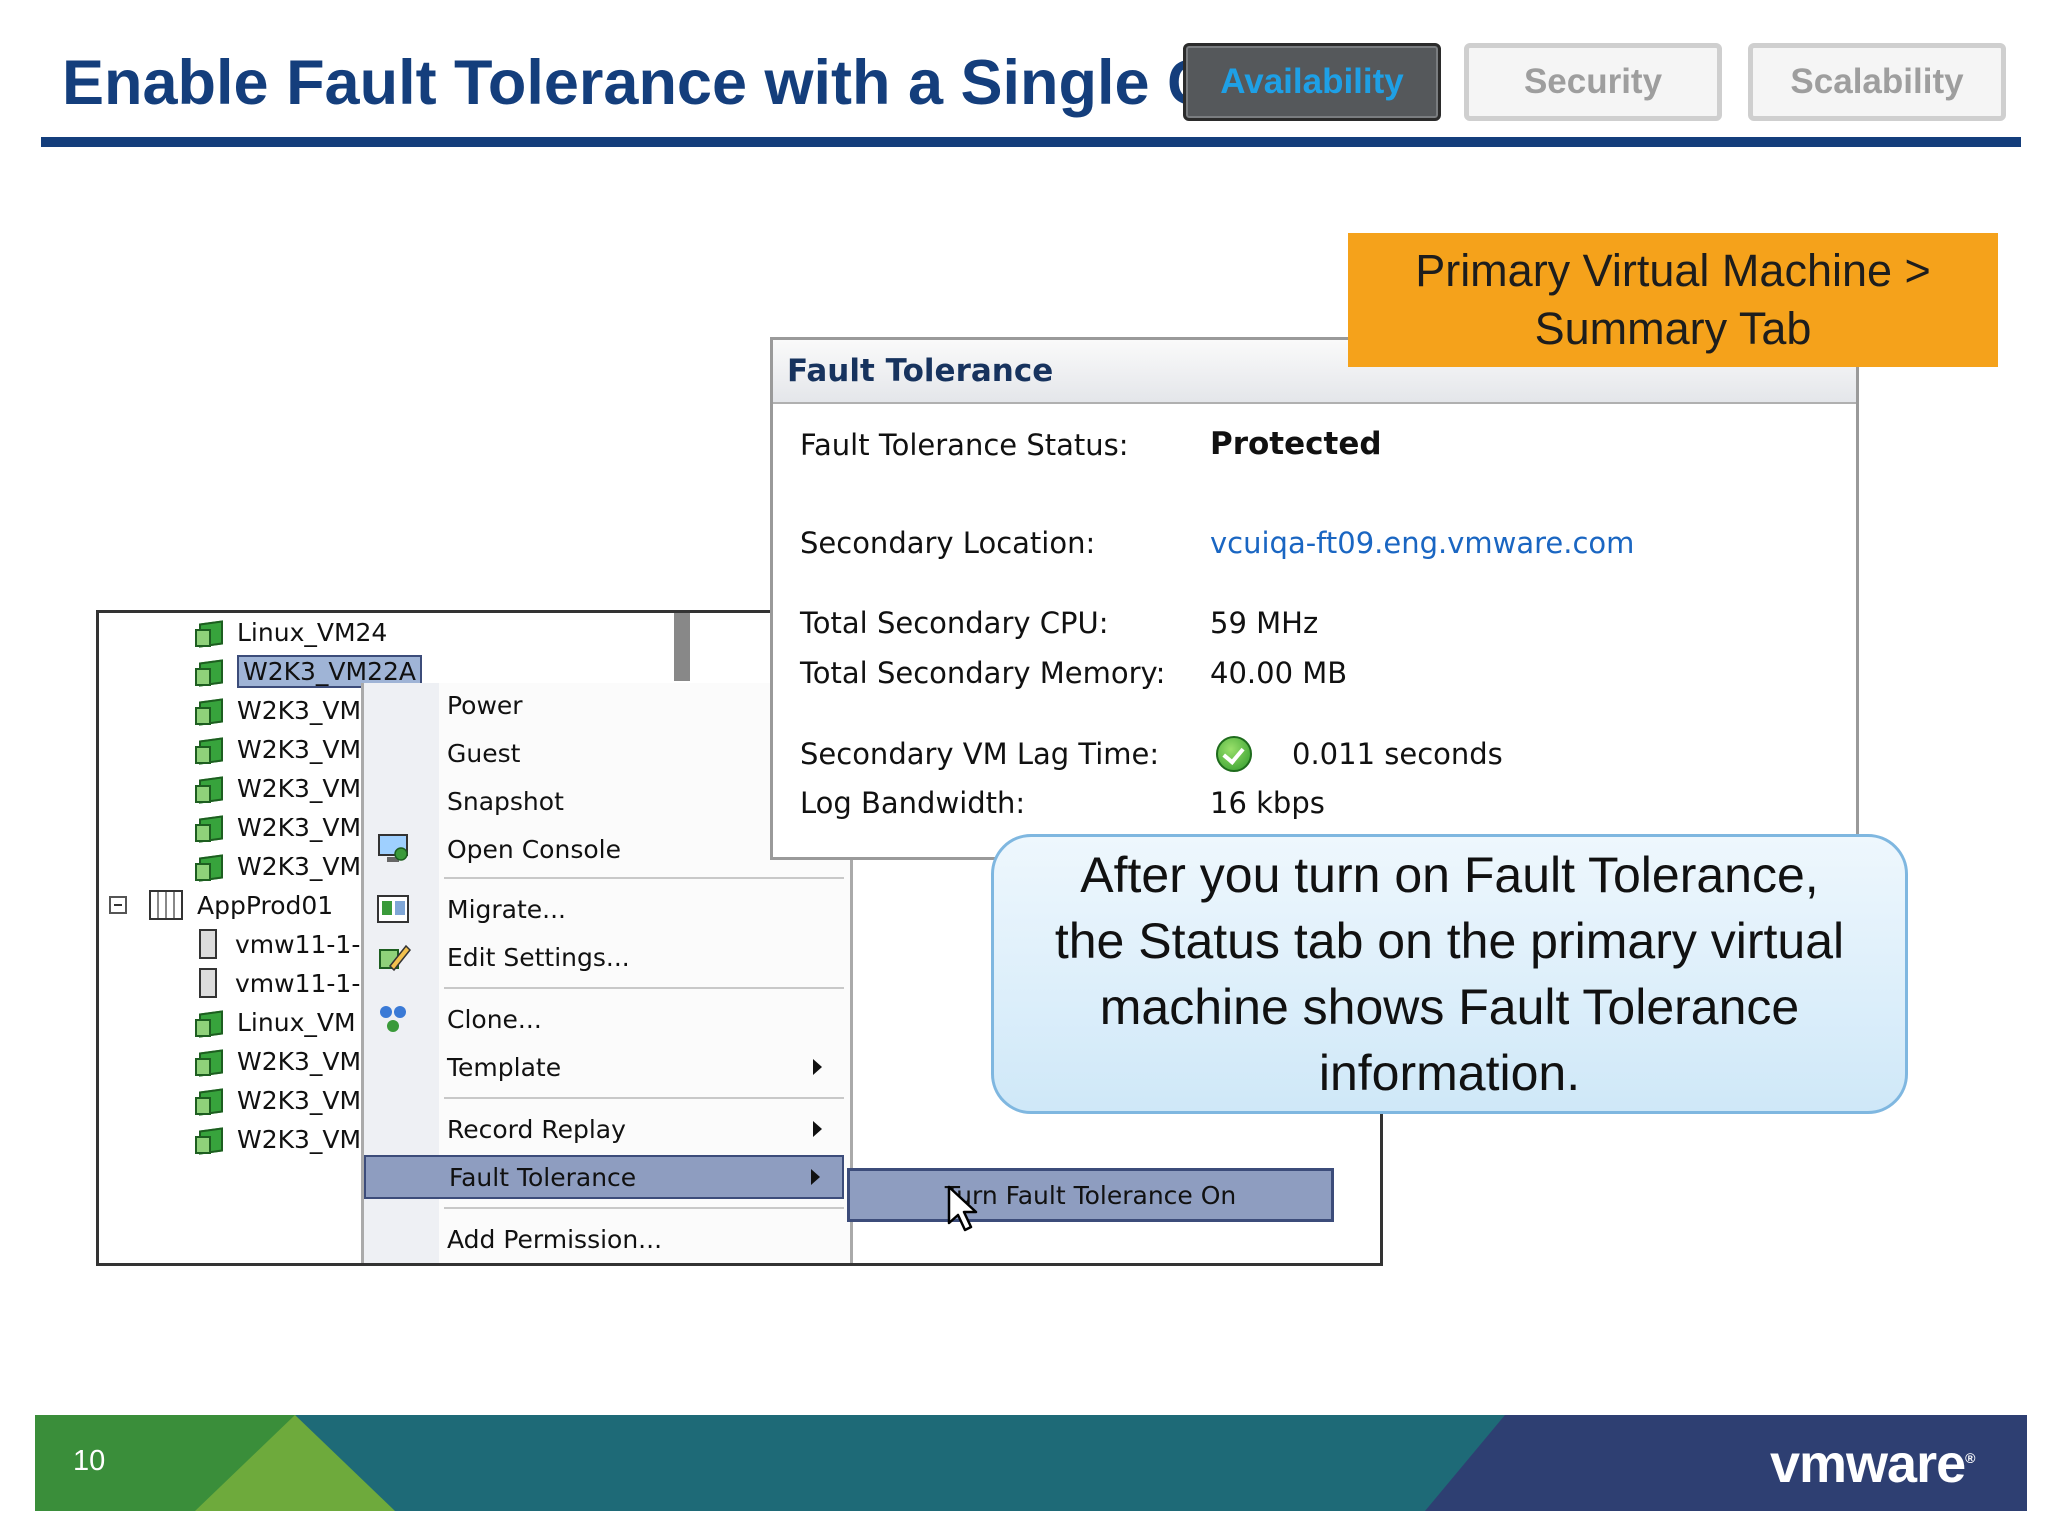 Image resolution: width=2048 pixels, height=1536 pixels. I want to click on secondary-location-label: Secondary Location:, so click(948, 543).